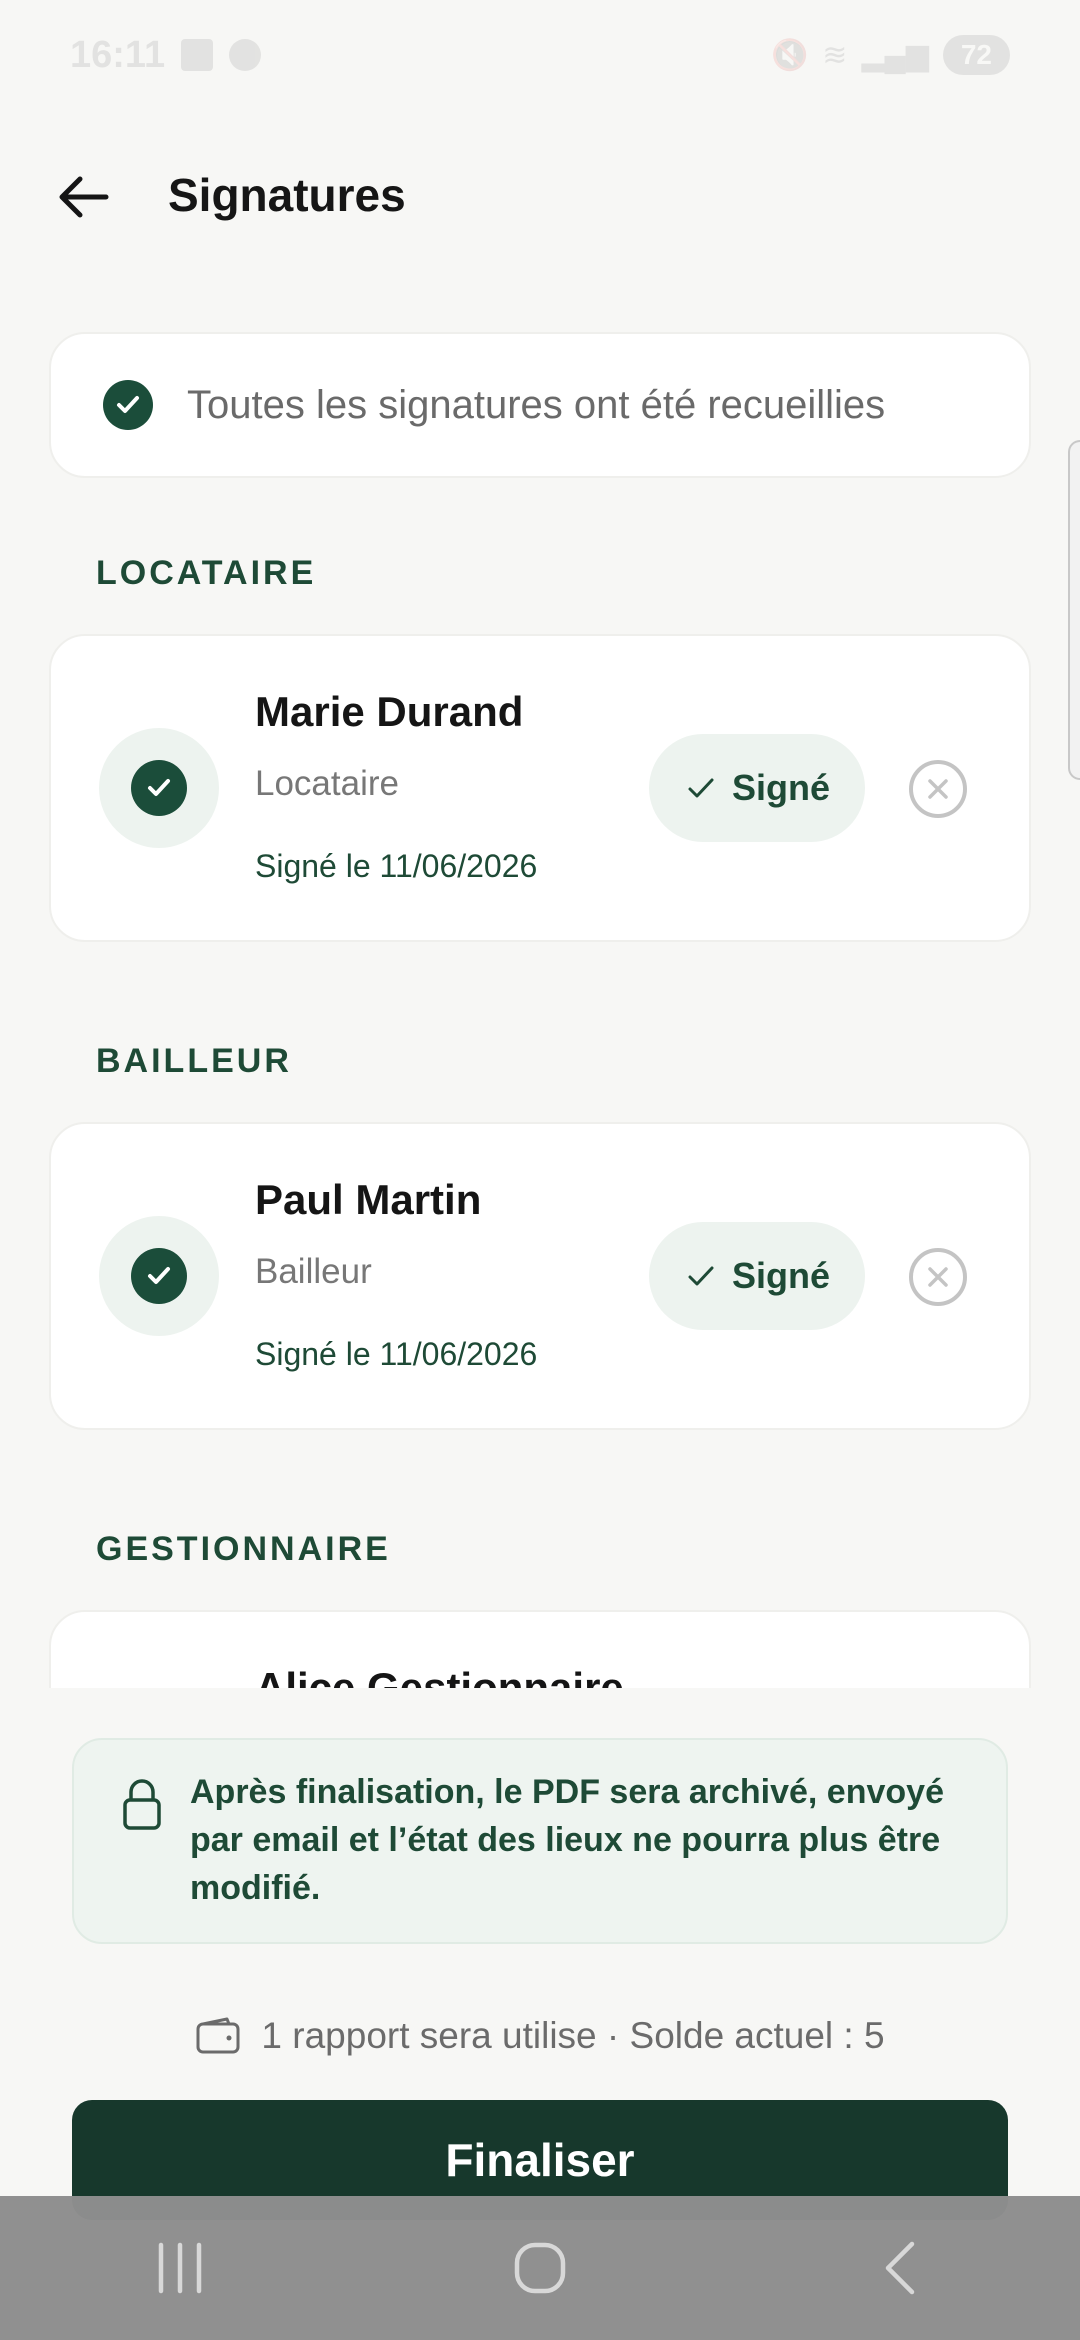 Image resolution: width=1080 pixels, height=2340 pixels. I want to click on signer-role: Bailleur, so click(313, 1271).